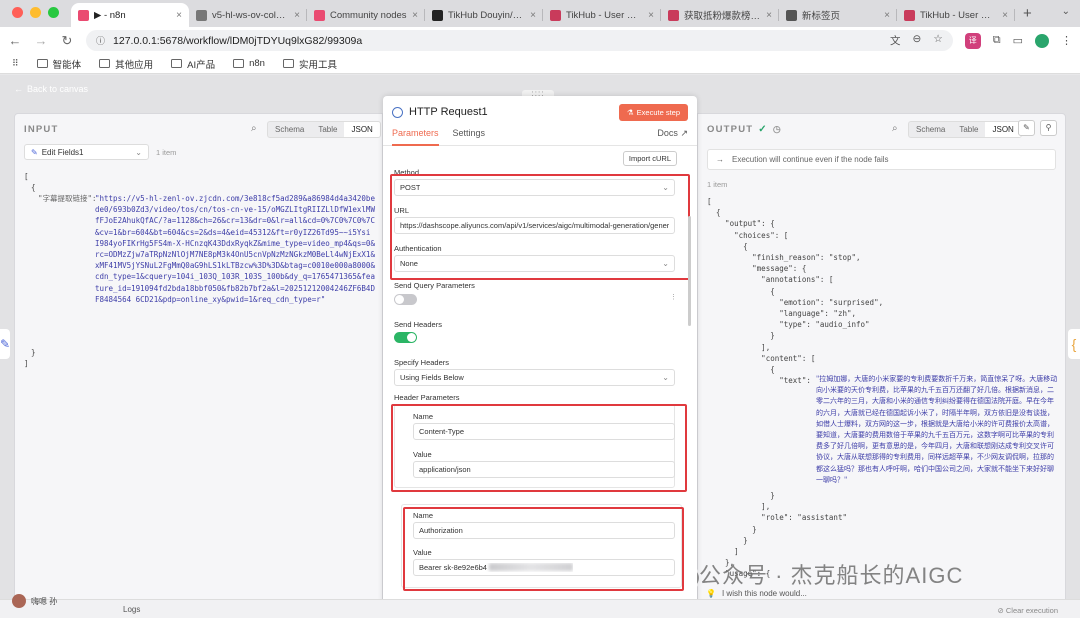 This screenshot has width=1080, height=618. I want to click on browser-tab: Community nodes ×, so click(366, 15).